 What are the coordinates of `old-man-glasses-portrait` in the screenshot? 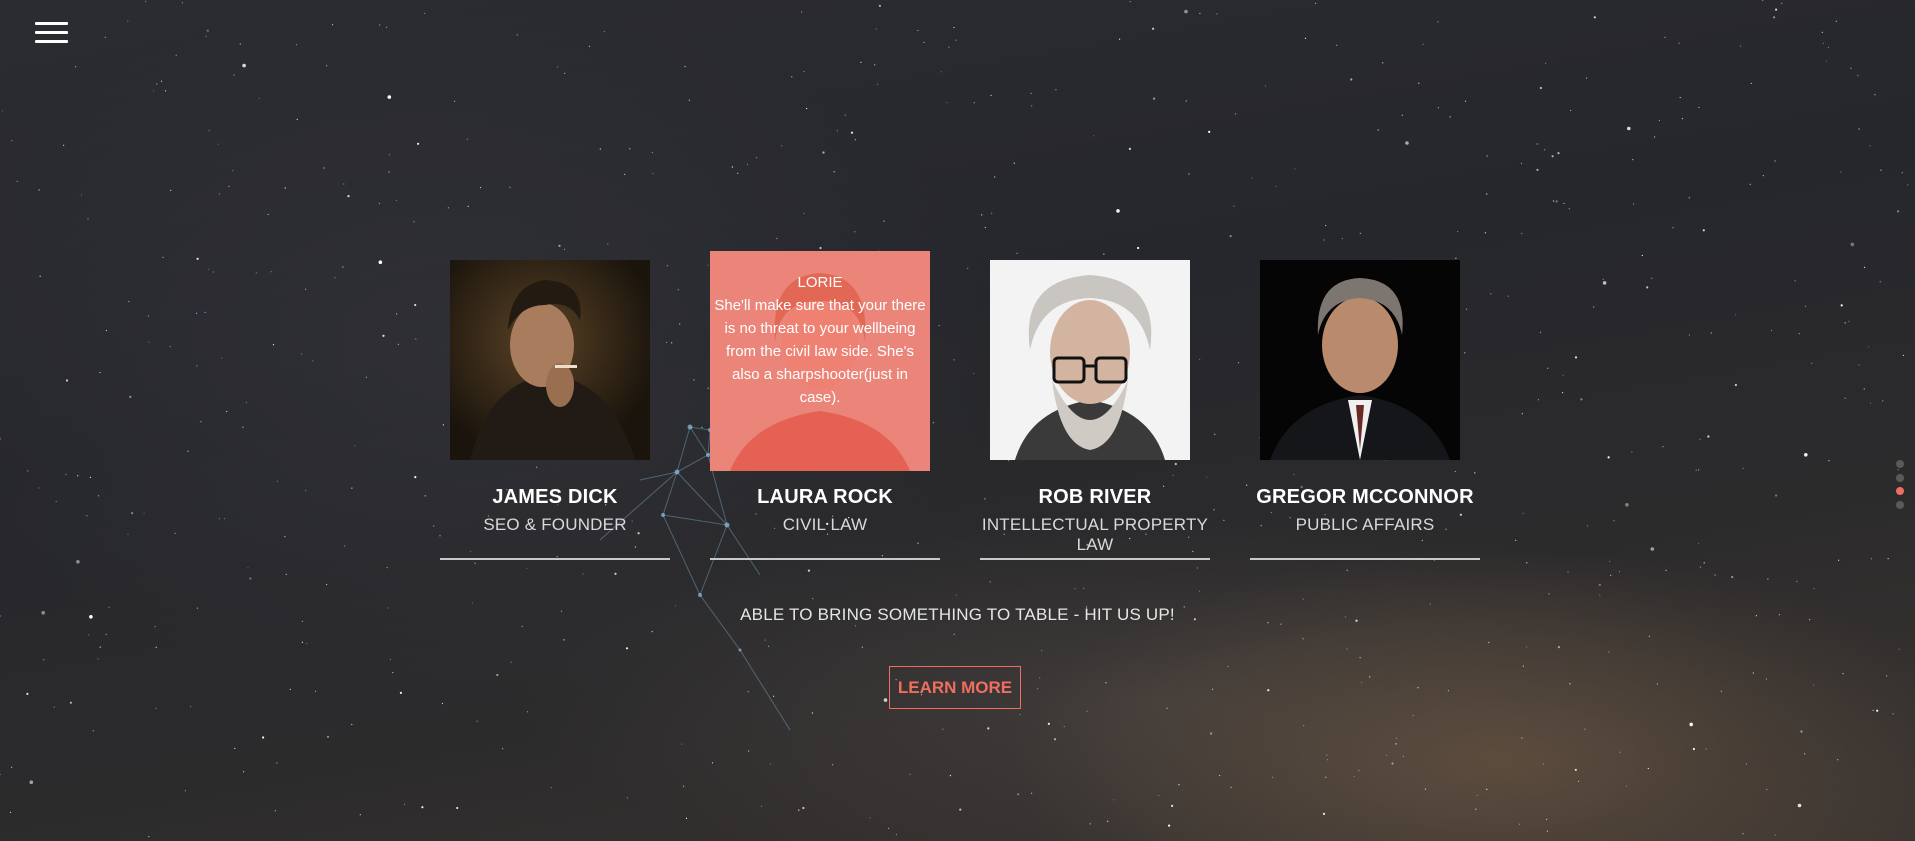 It's located at (1090, 360).